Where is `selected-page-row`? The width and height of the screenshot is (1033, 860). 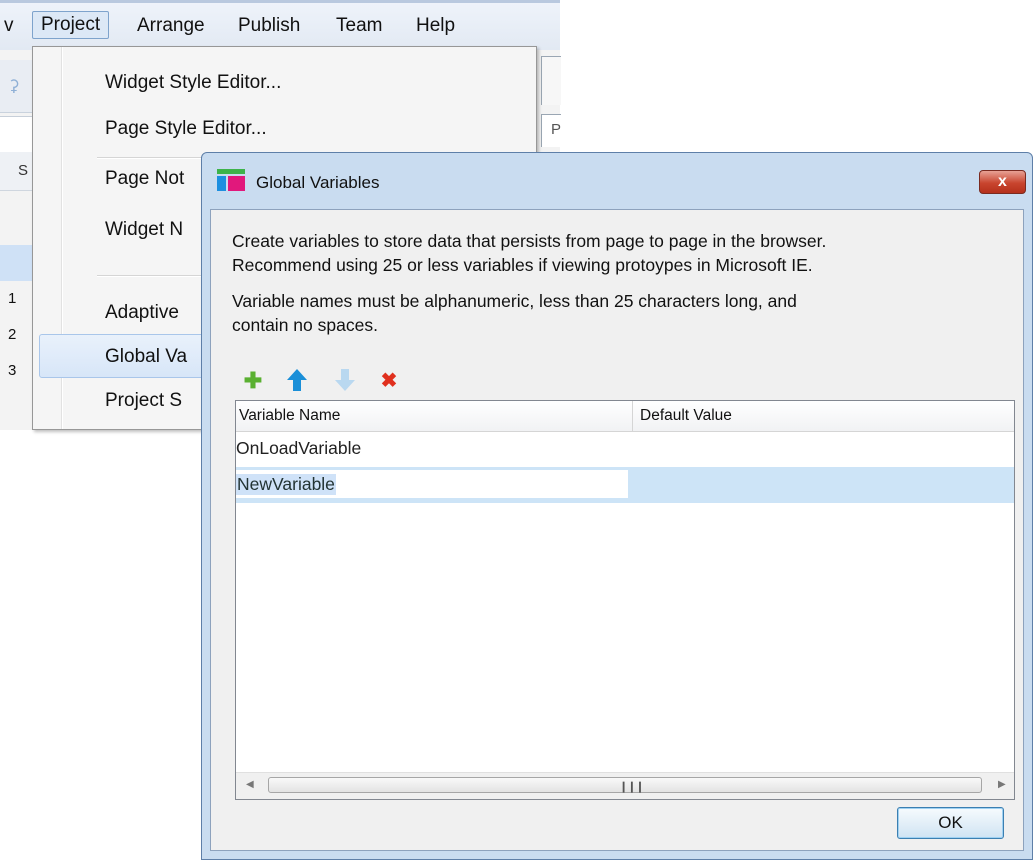
selected-page-row is located at coordinates (16, 263).